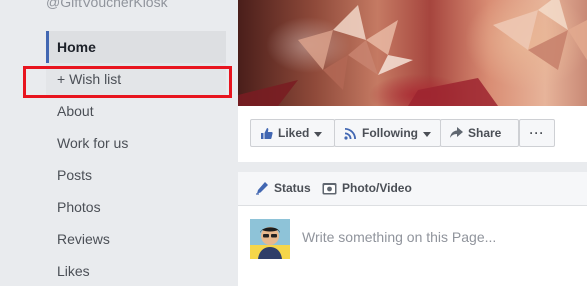  I want to click on sidebar-item-home: Home, so click(136, 47).